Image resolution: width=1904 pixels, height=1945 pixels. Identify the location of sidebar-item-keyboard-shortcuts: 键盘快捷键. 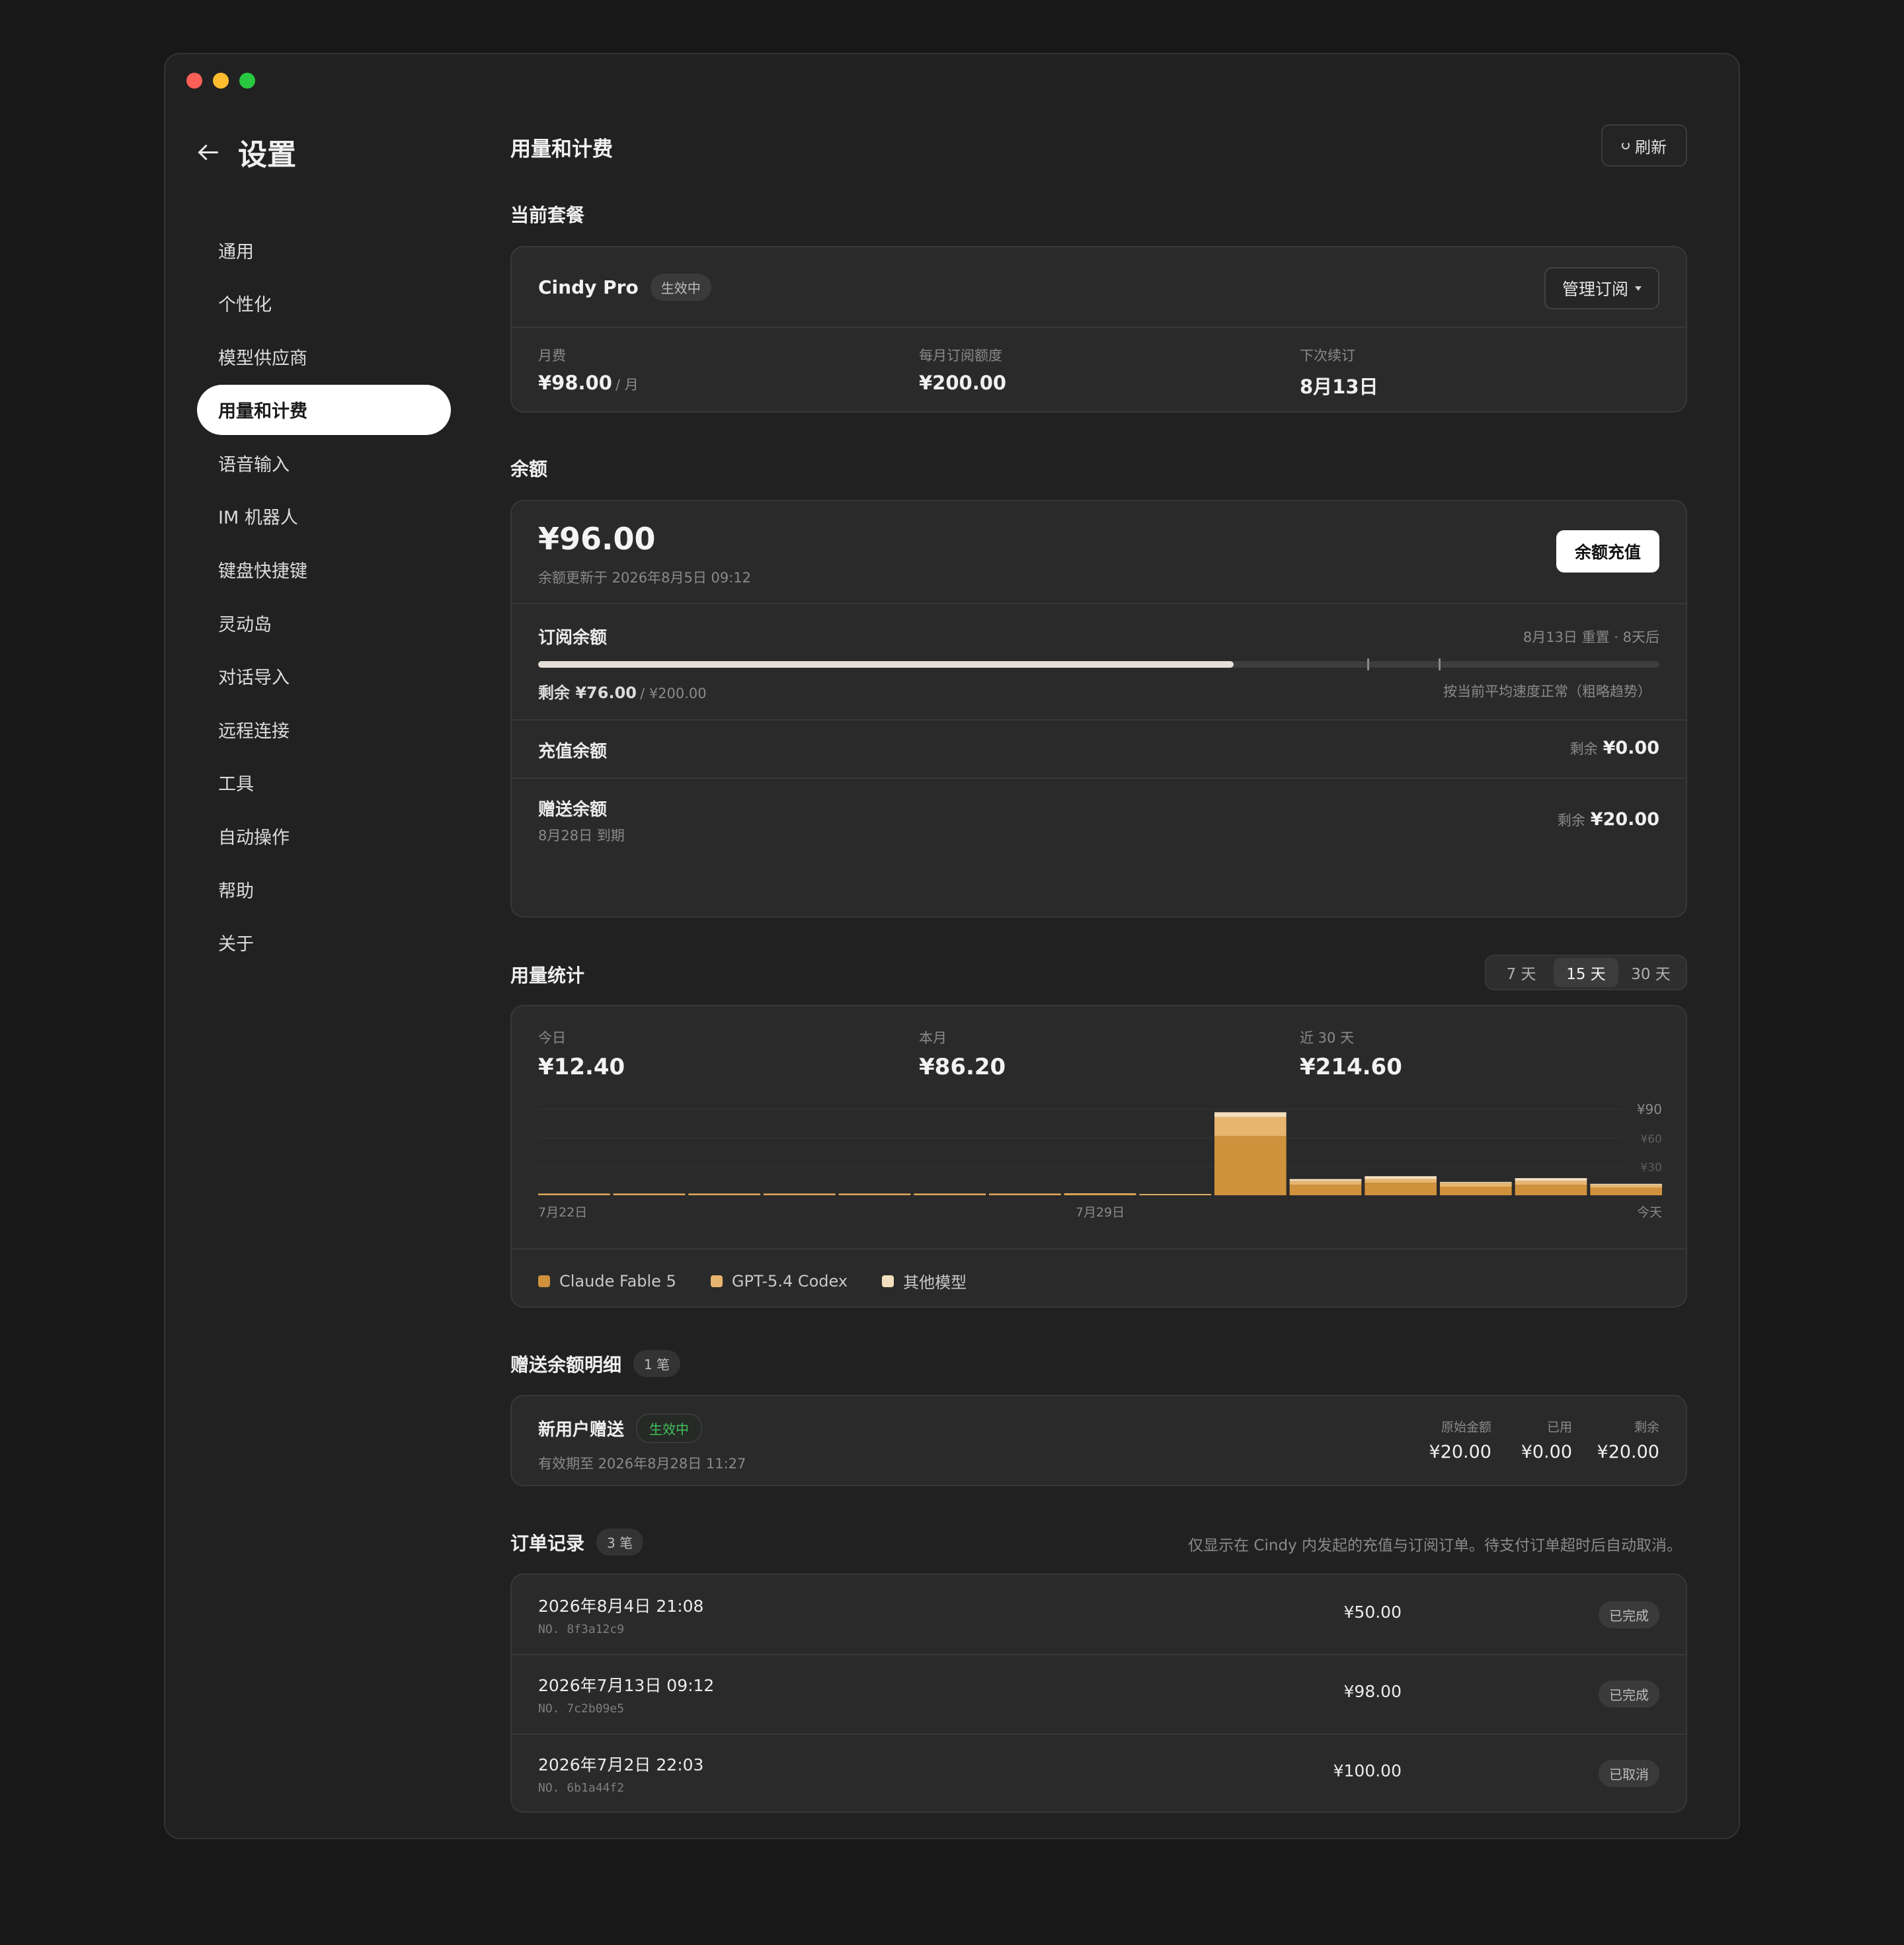
(324, 570).